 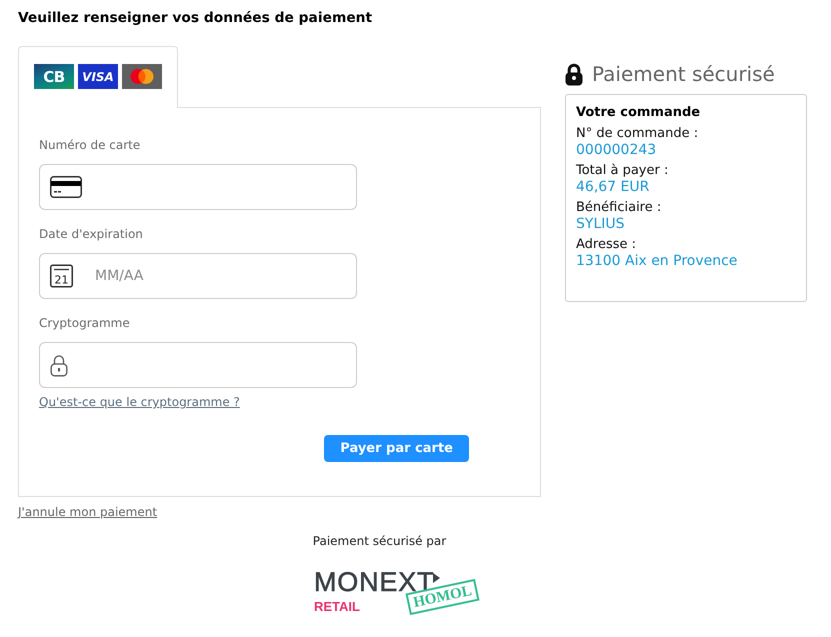 I want to click on cb-logo: CB, so click(x=54, y=76).